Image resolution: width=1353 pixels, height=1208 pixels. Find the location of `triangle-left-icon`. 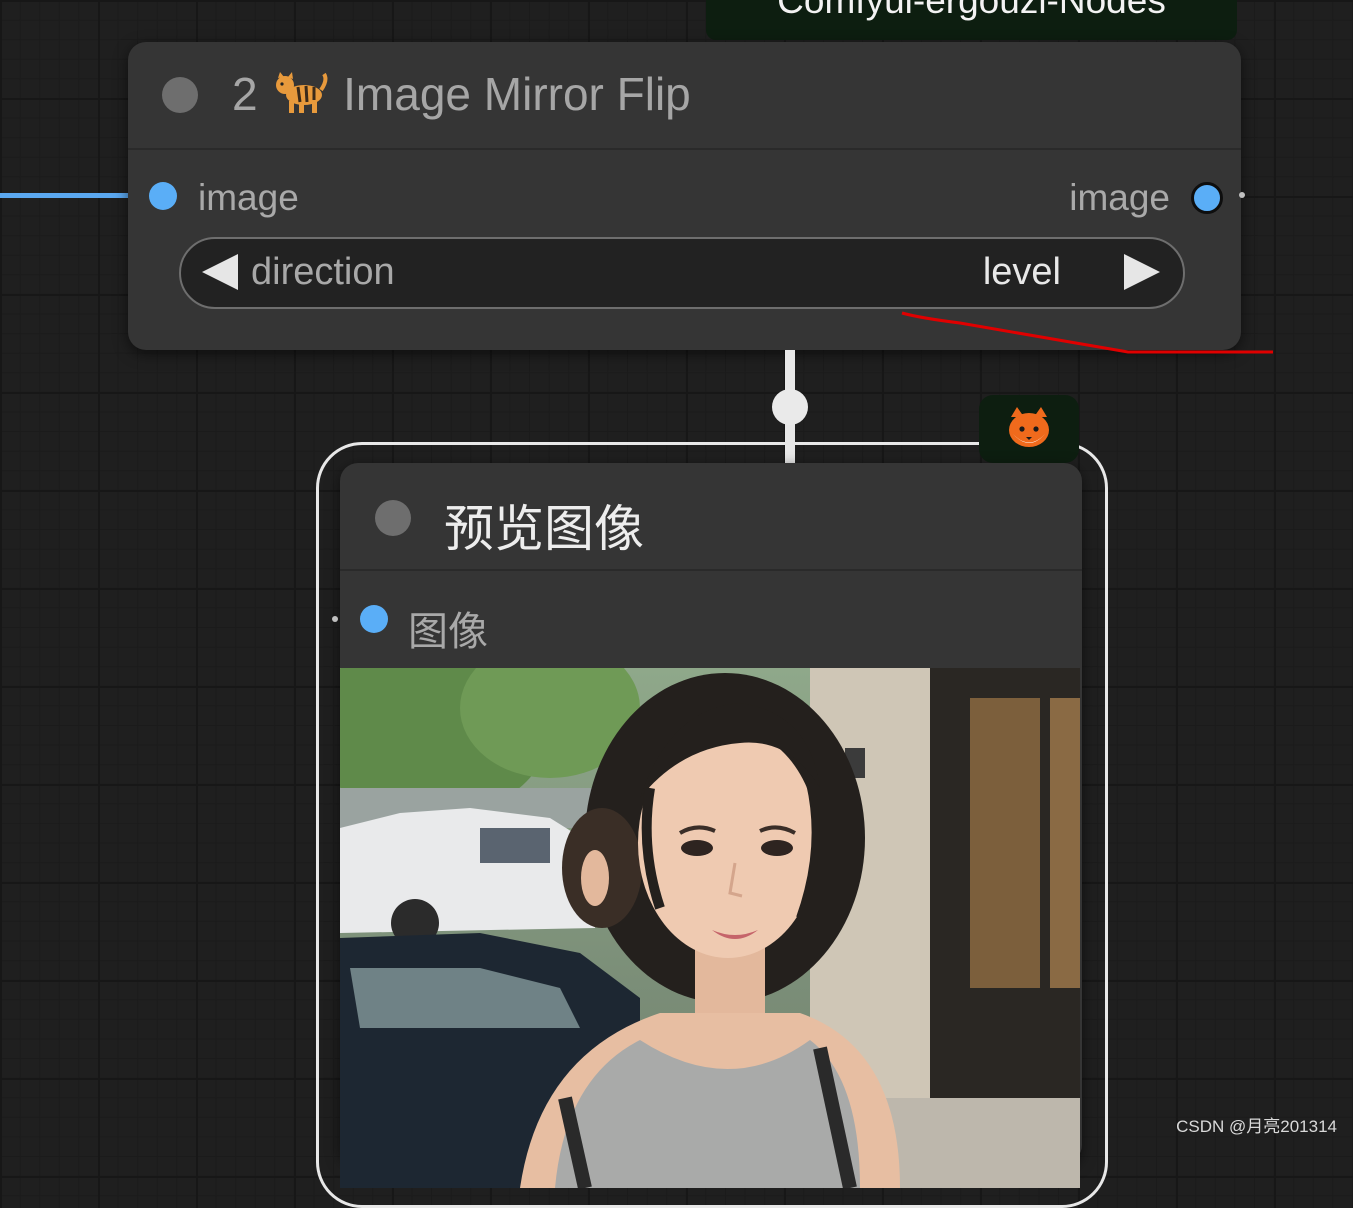

triangle-left-icon is located at coordinates (220, 272).